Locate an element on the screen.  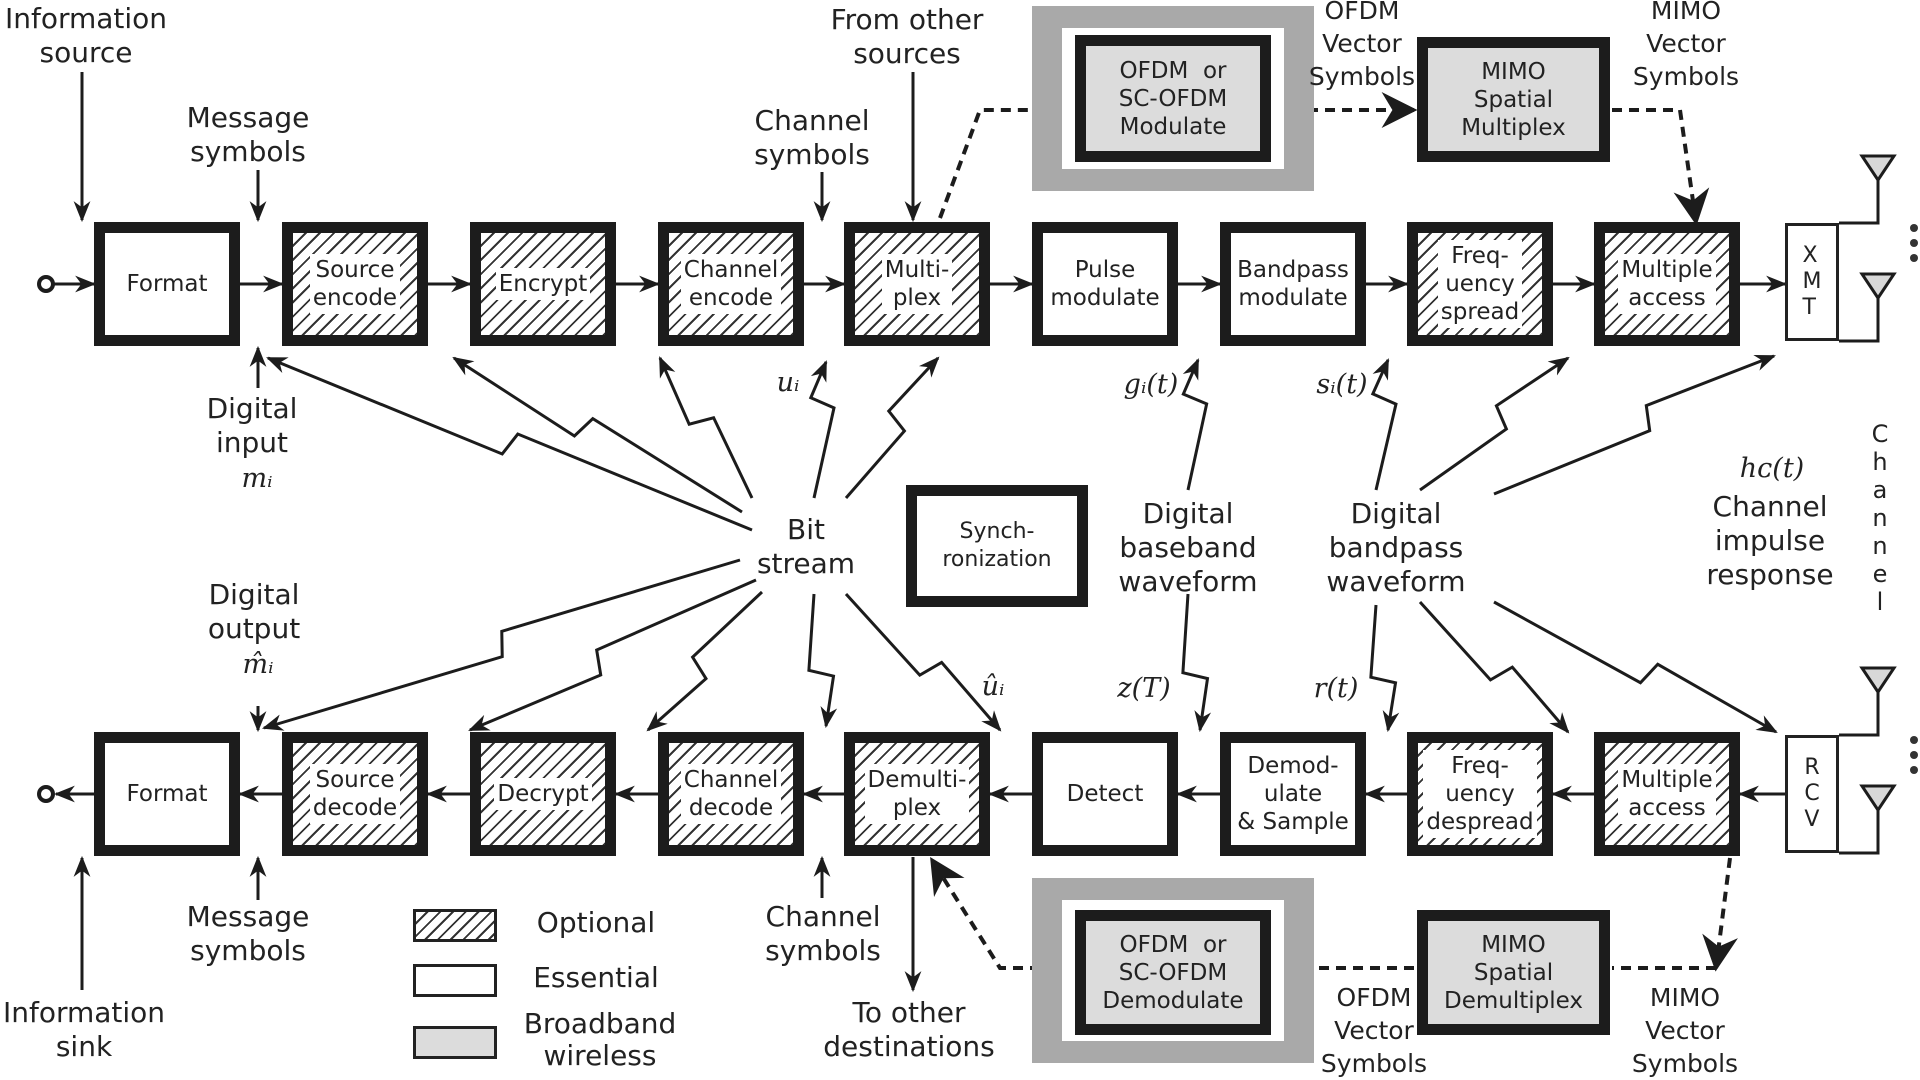
synchronization-block: Synch- ronization is located at coordinates (997, 546).